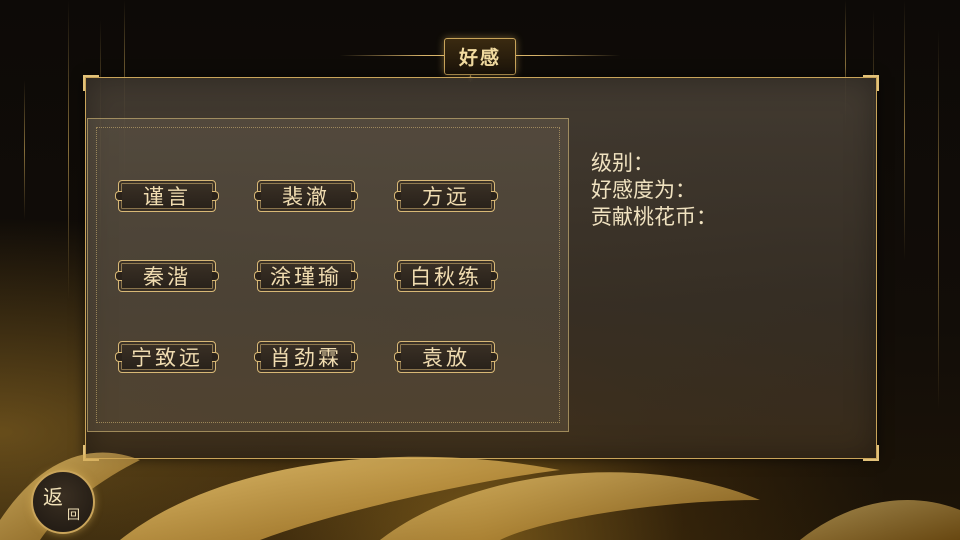 Image resolution: width=960 pixels, height=540 pixels. What do you see at coordinates (53, 497) in the screenshot?
I see `back-label-main: 返` at bounding box center [53, 497].